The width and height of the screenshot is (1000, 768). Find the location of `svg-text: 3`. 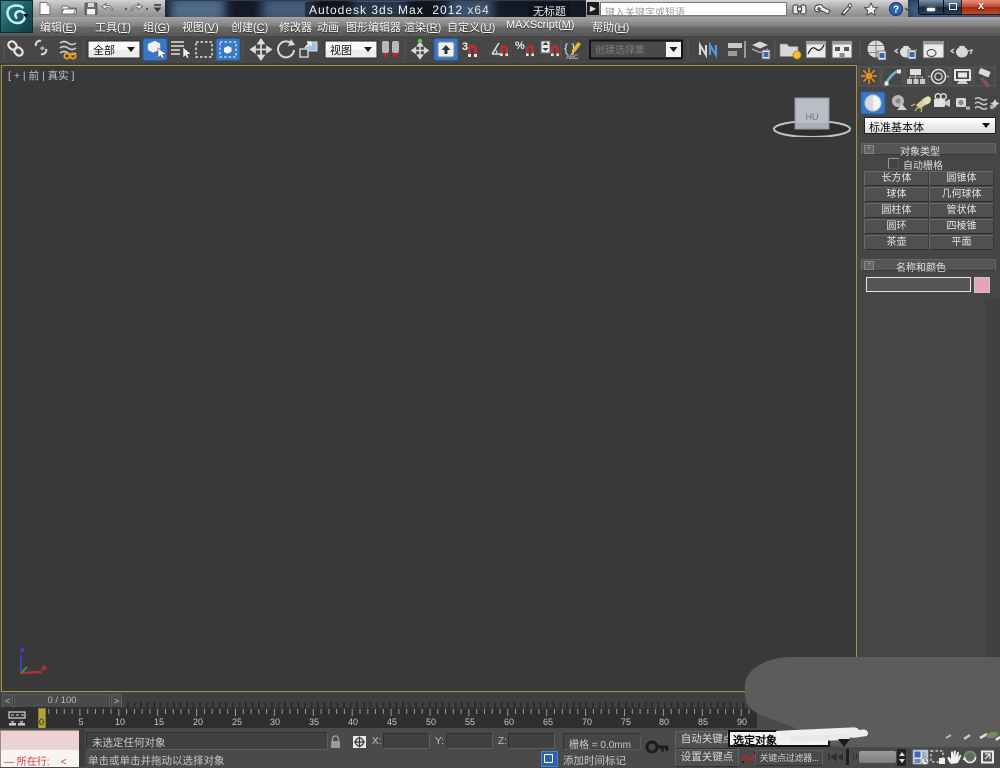

svg-text: 3 is located at coordinates (465, 47).